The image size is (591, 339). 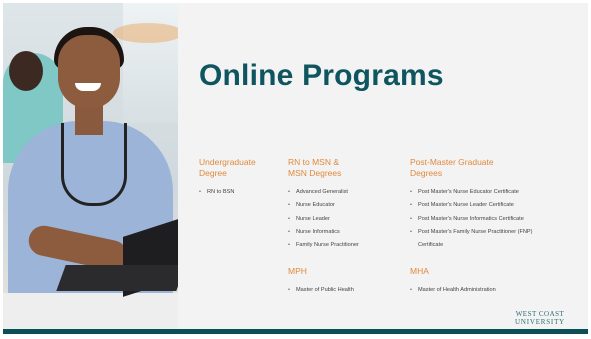 What do you see at coordinates (485, 193) in the screenshot?
I see `program-item: Post Master's Nurse Educator Certificate` at bounding box center [485, 193].